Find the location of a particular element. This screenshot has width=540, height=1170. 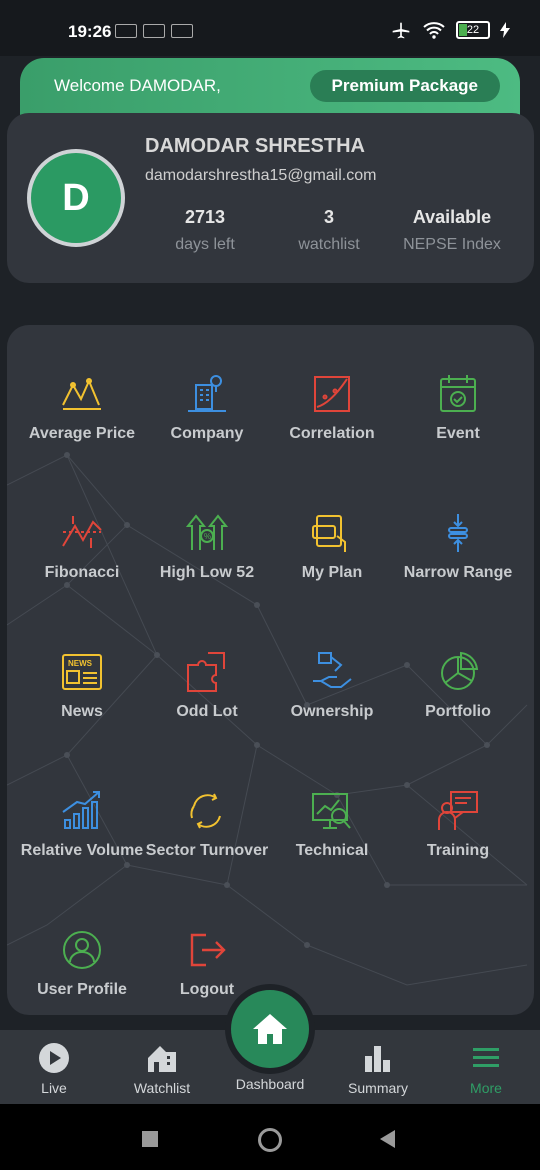

news-icon: NEWS is located at coordinates (82, 672).